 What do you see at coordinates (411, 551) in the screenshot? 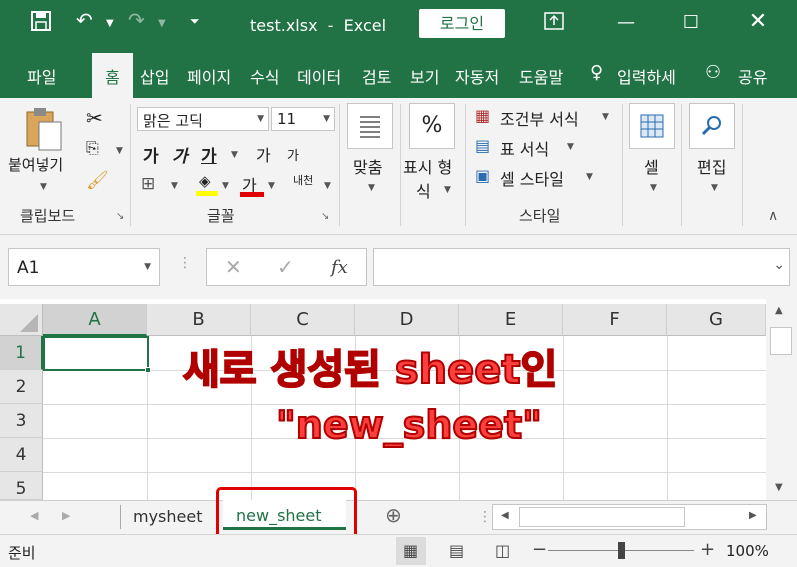
I see `normal-view-button: ▦` at bounding box center [411, 551].